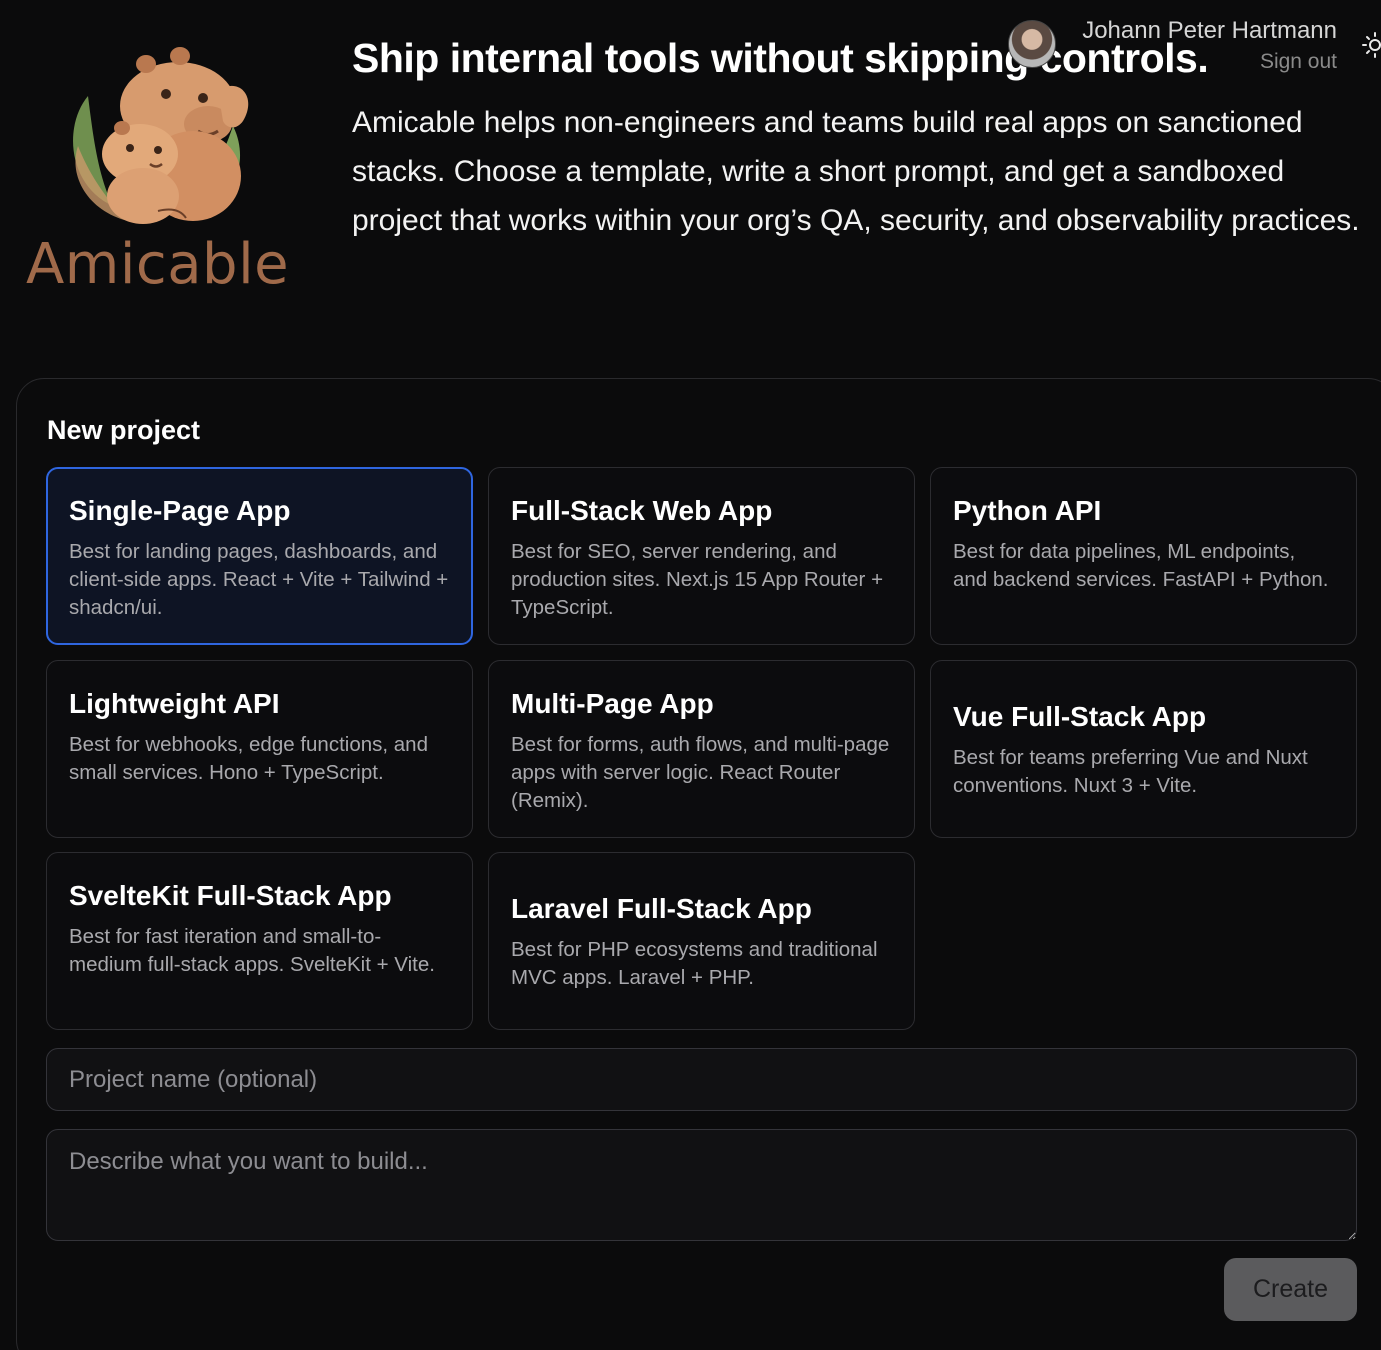  Describe the element at coordinates (1032, 44) in the screenshot. I see `avatar` at that location.